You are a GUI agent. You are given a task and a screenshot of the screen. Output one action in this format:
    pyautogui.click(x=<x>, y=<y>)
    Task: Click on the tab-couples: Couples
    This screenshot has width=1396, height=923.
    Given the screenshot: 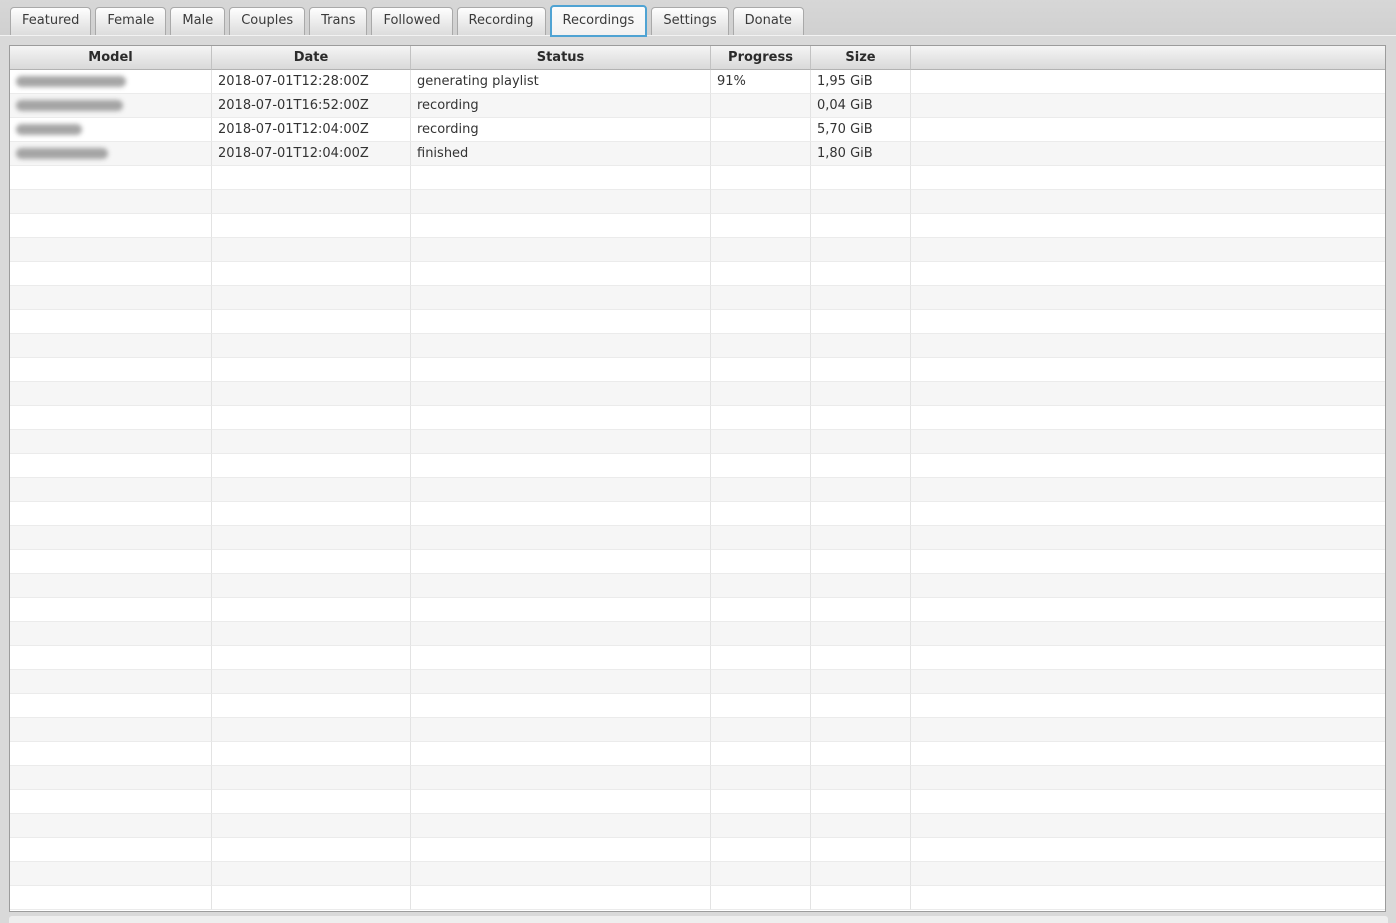 What is the action you would take?
    pyautogui.click(x=267, y=21)
    